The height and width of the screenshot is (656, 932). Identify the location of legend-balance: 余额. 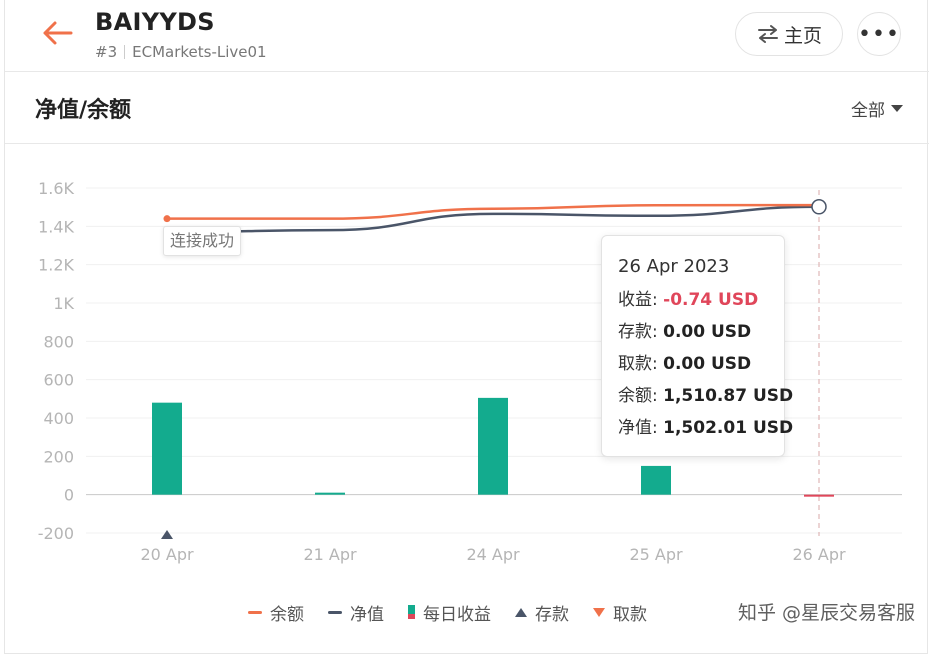
(276, 612).